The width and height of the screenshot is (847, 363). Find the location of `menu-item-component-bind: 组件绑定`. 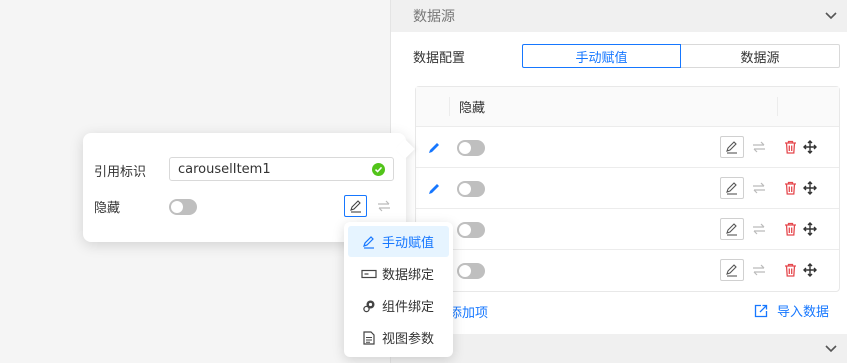

menu-item-component-bind: 组件绑定 is located at coordinates (398, 305).